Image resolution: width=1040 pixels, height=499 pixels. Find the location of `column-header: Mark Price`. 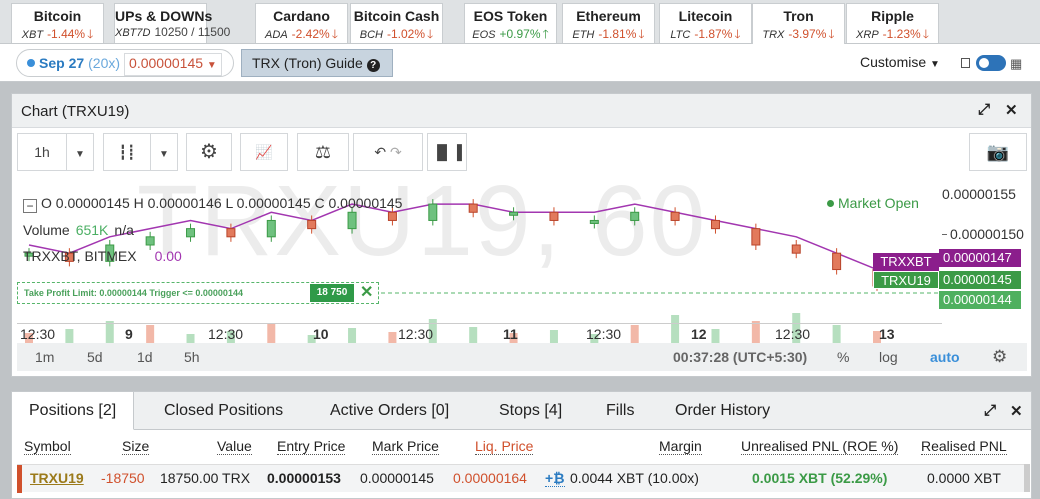

column-header: Mark Price is located at coordinates (405, 446).